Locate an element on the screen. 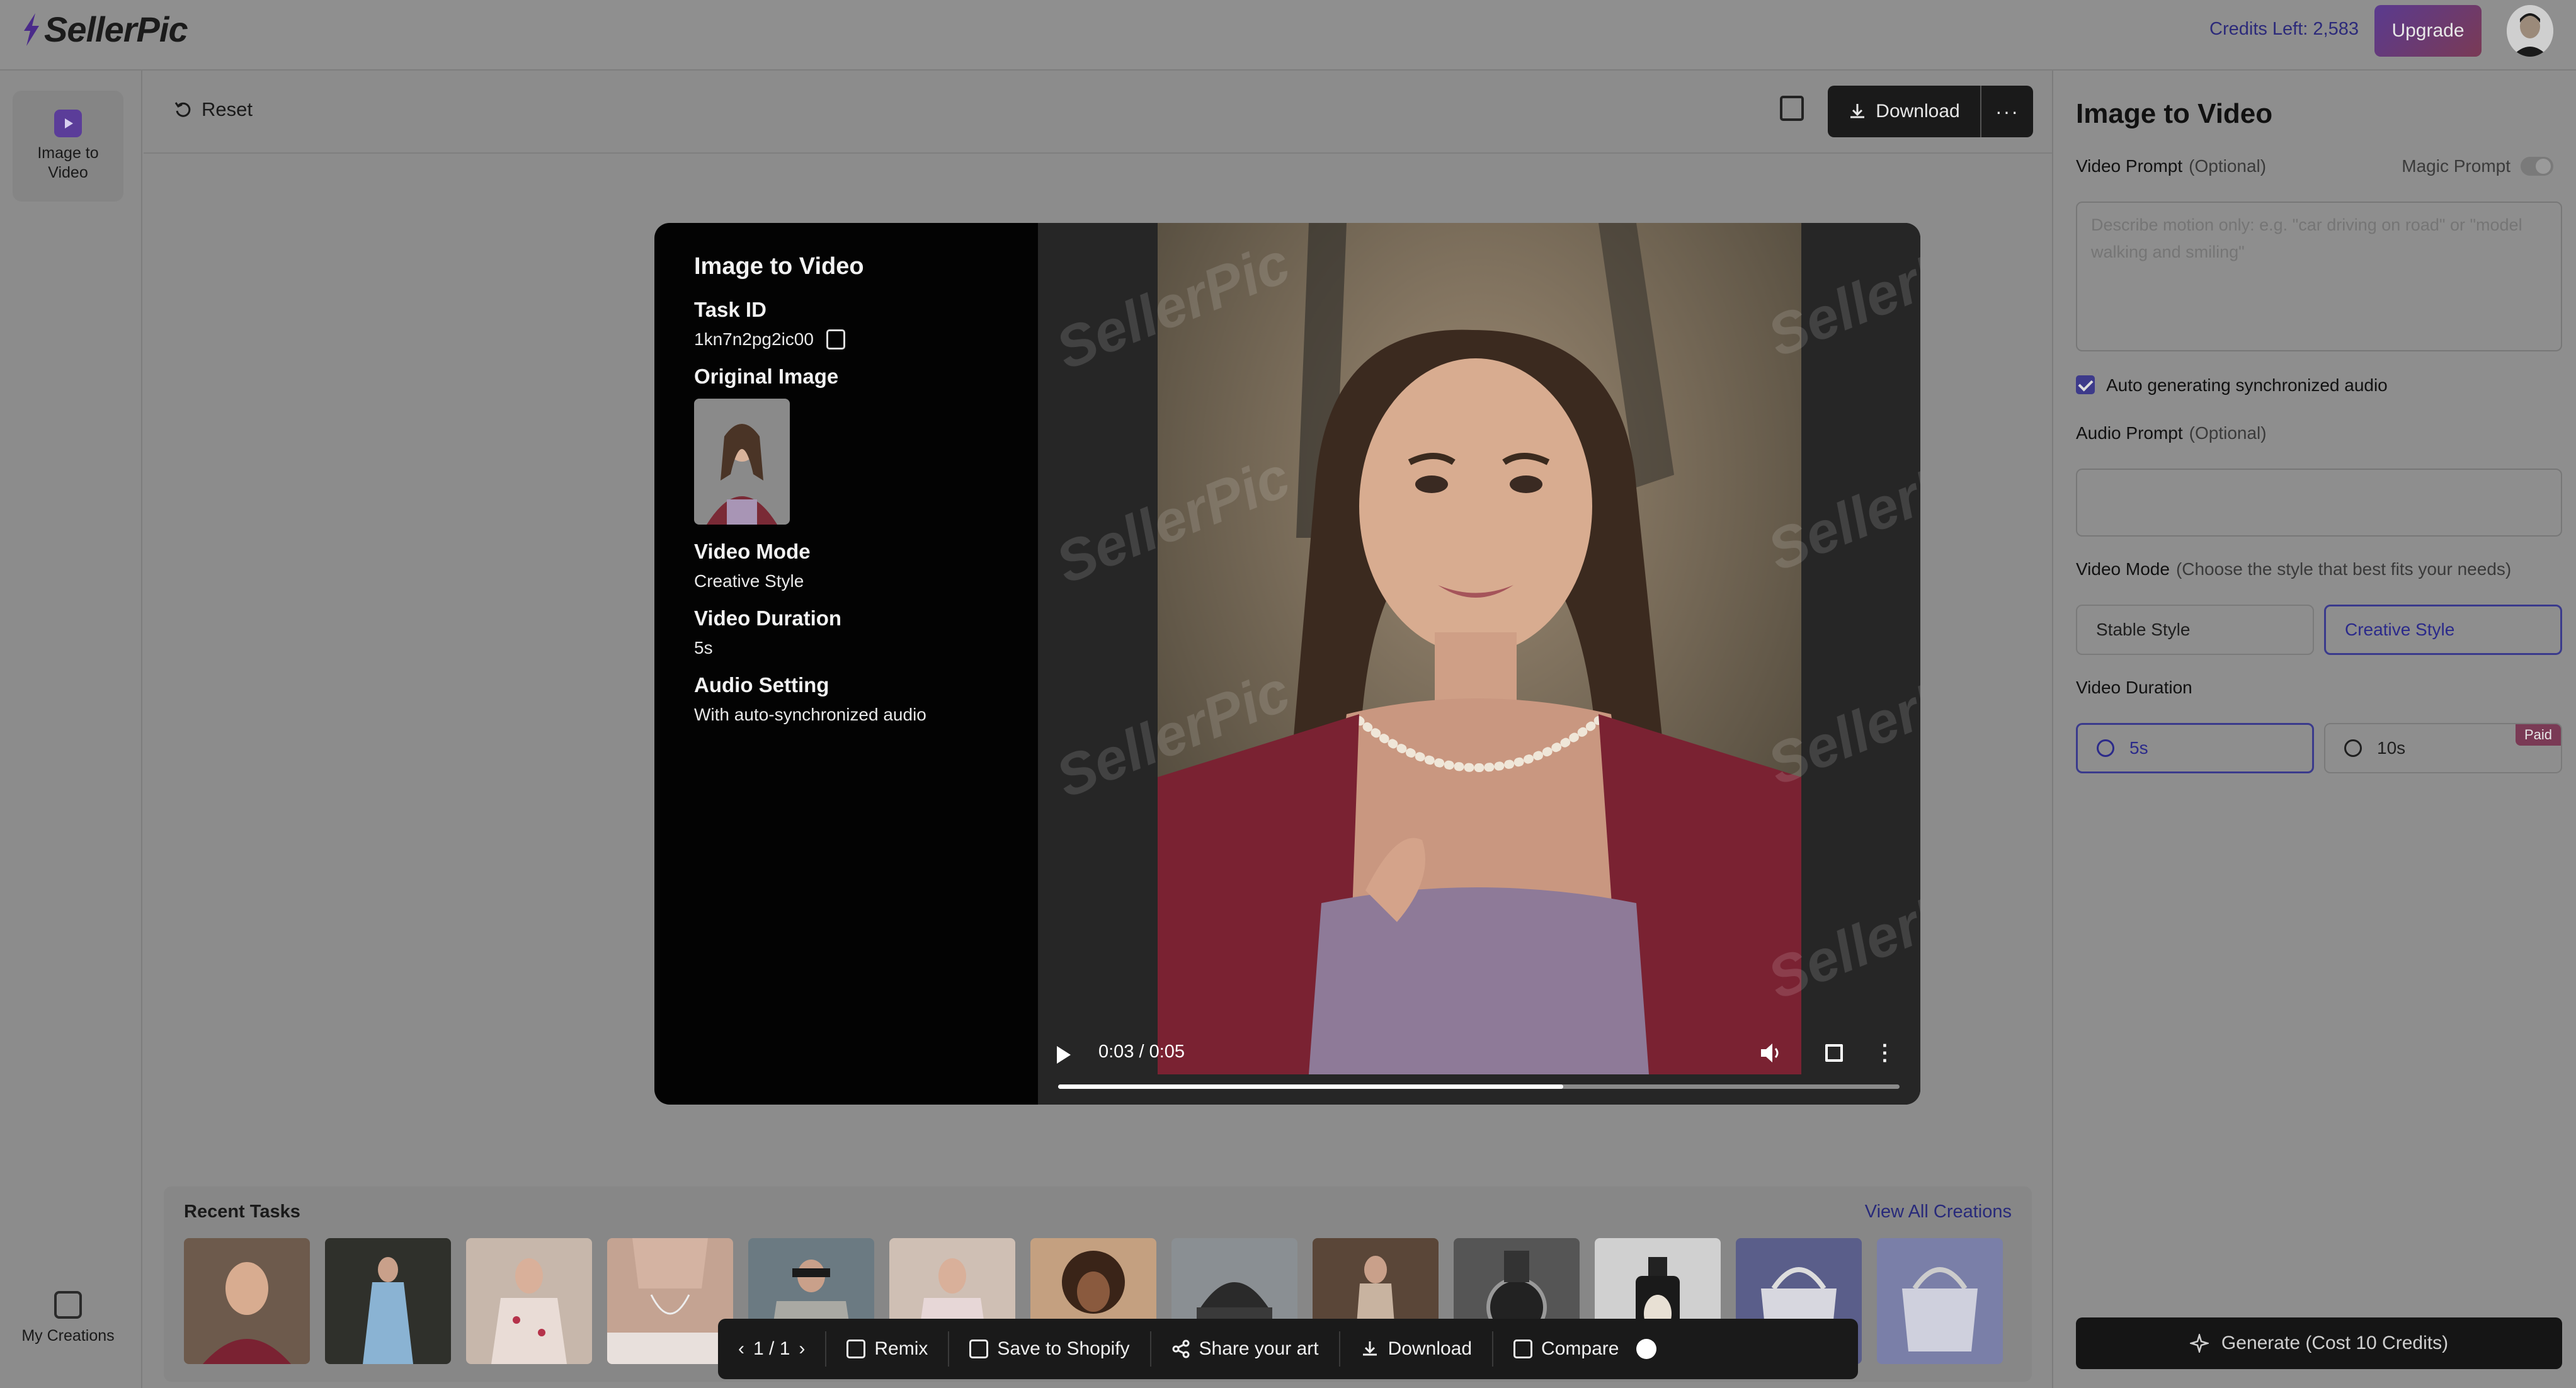 Image resolution: width=2576 pixels, height=1388 pixels. video-duration-label: Video Duration is located at coordinates (768, 618).